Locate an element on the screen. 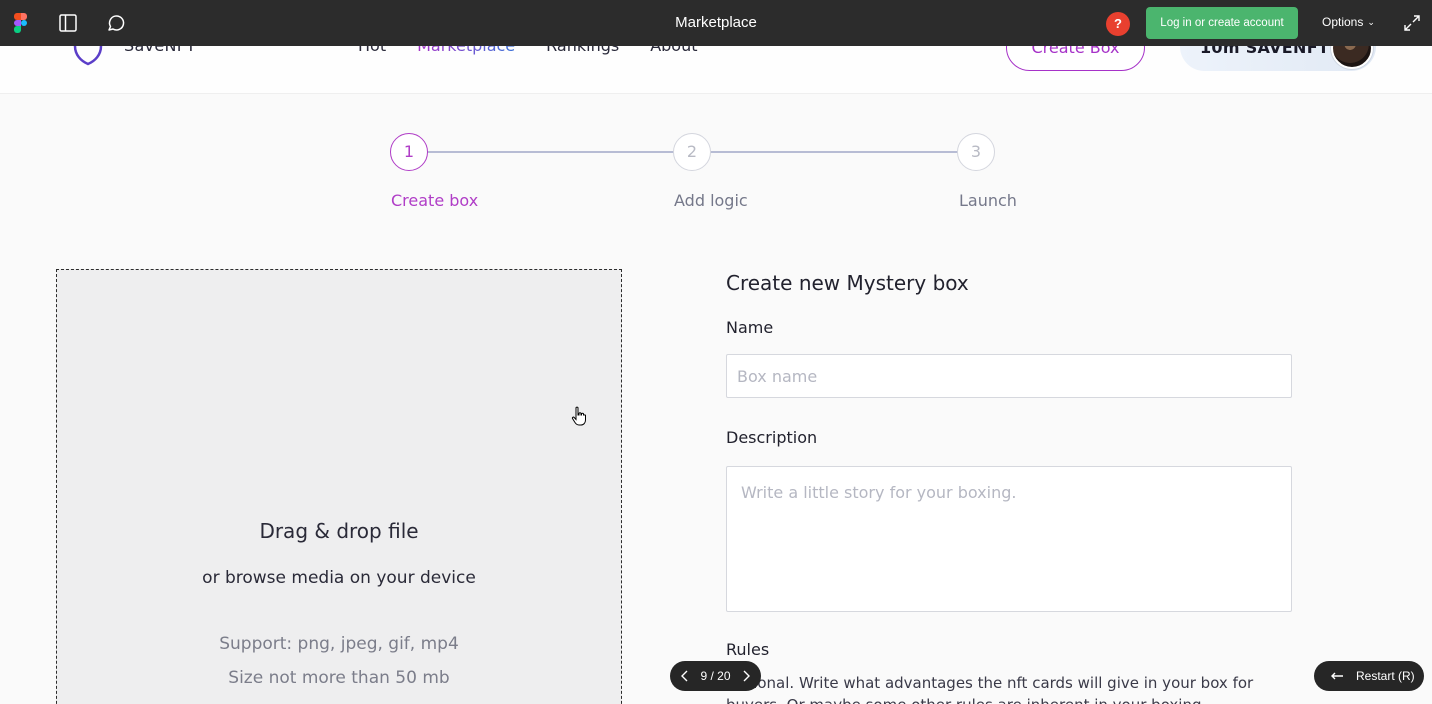 Image resolution: width=1432 pixels, height=704 pixels. step-2-circle: 2 is located at coordinates (692, 152).